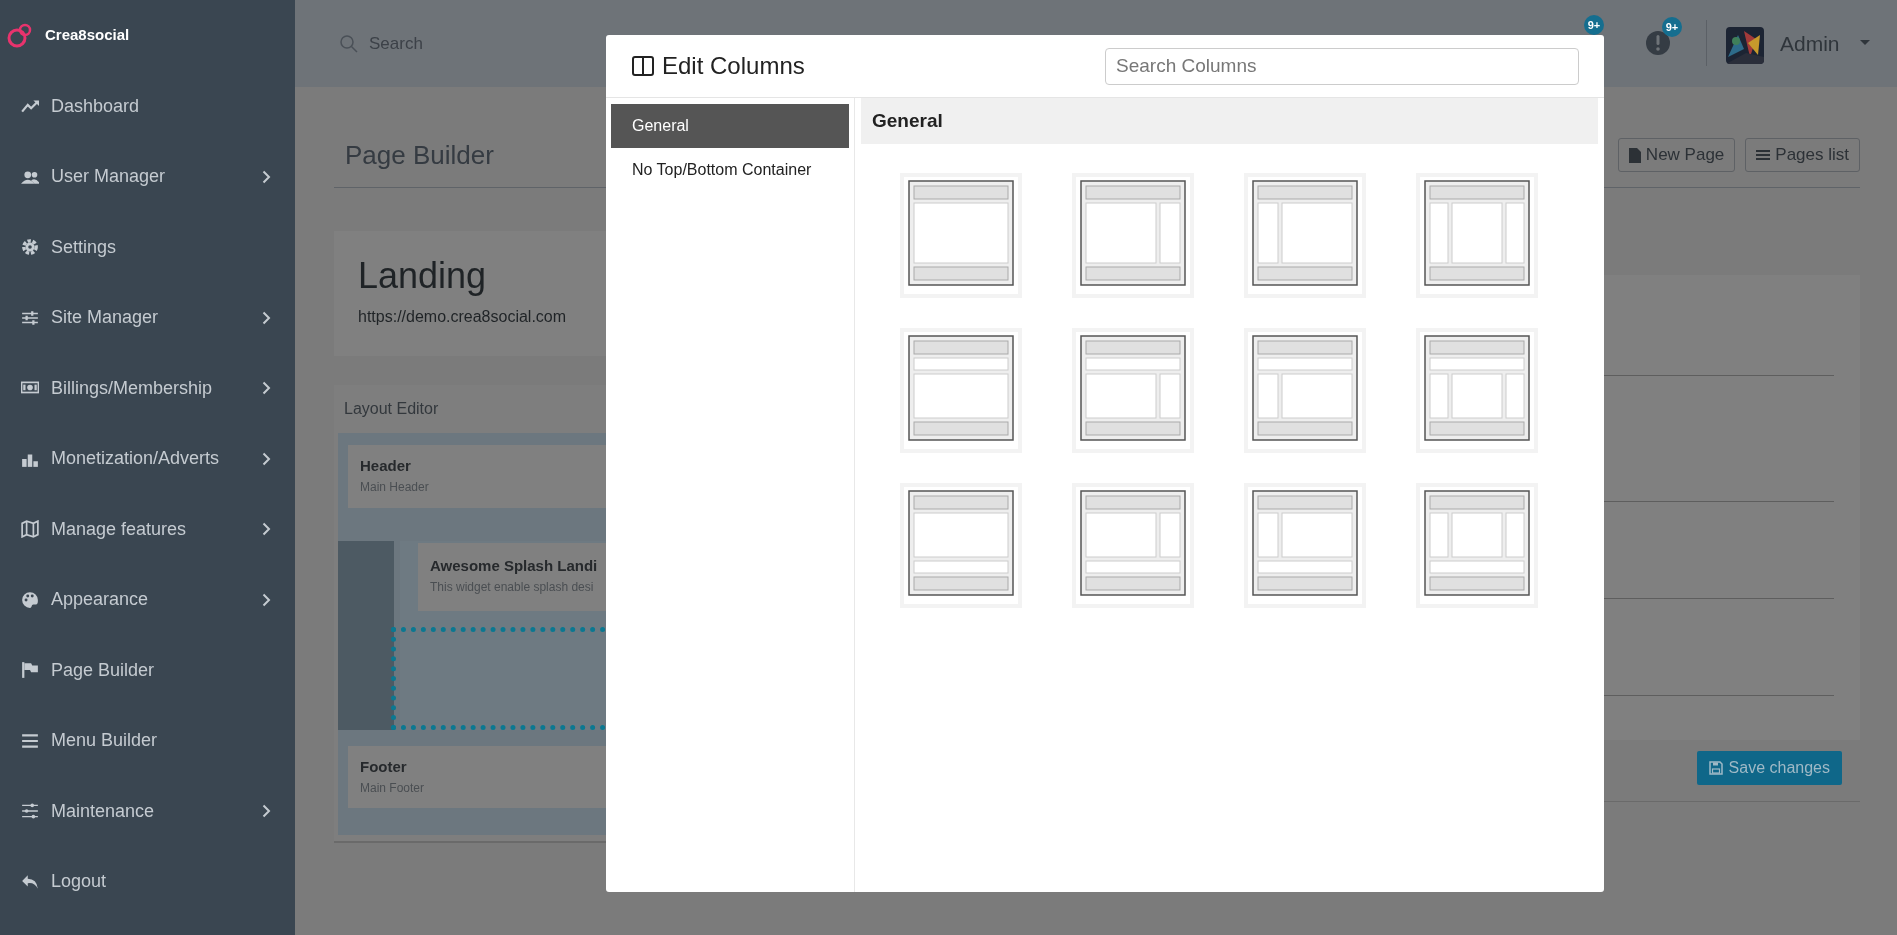 Image resolution: width=1897 pixels, height=935 pixels. What do you see at coordinates (1802, 155) in the screenshot?
I see `pages-list-button: Pages list` at bounding box center [1802, 155].